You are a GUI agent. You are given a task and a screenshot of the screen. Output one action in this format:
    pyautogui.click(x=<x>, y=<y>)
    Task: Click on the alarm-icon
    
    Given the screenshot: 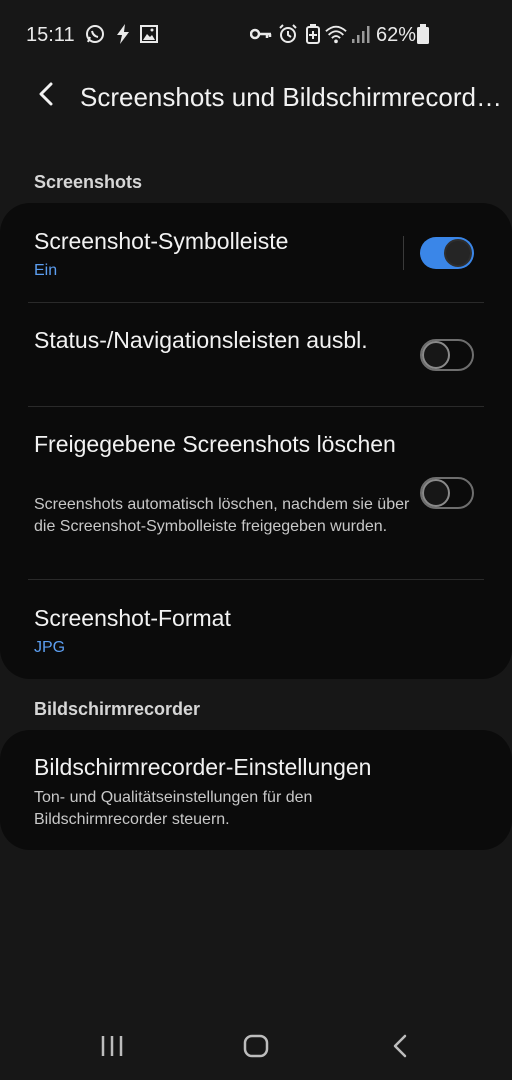 What is the action you would take?
    pyautogui.click(x=288, y=34)
    